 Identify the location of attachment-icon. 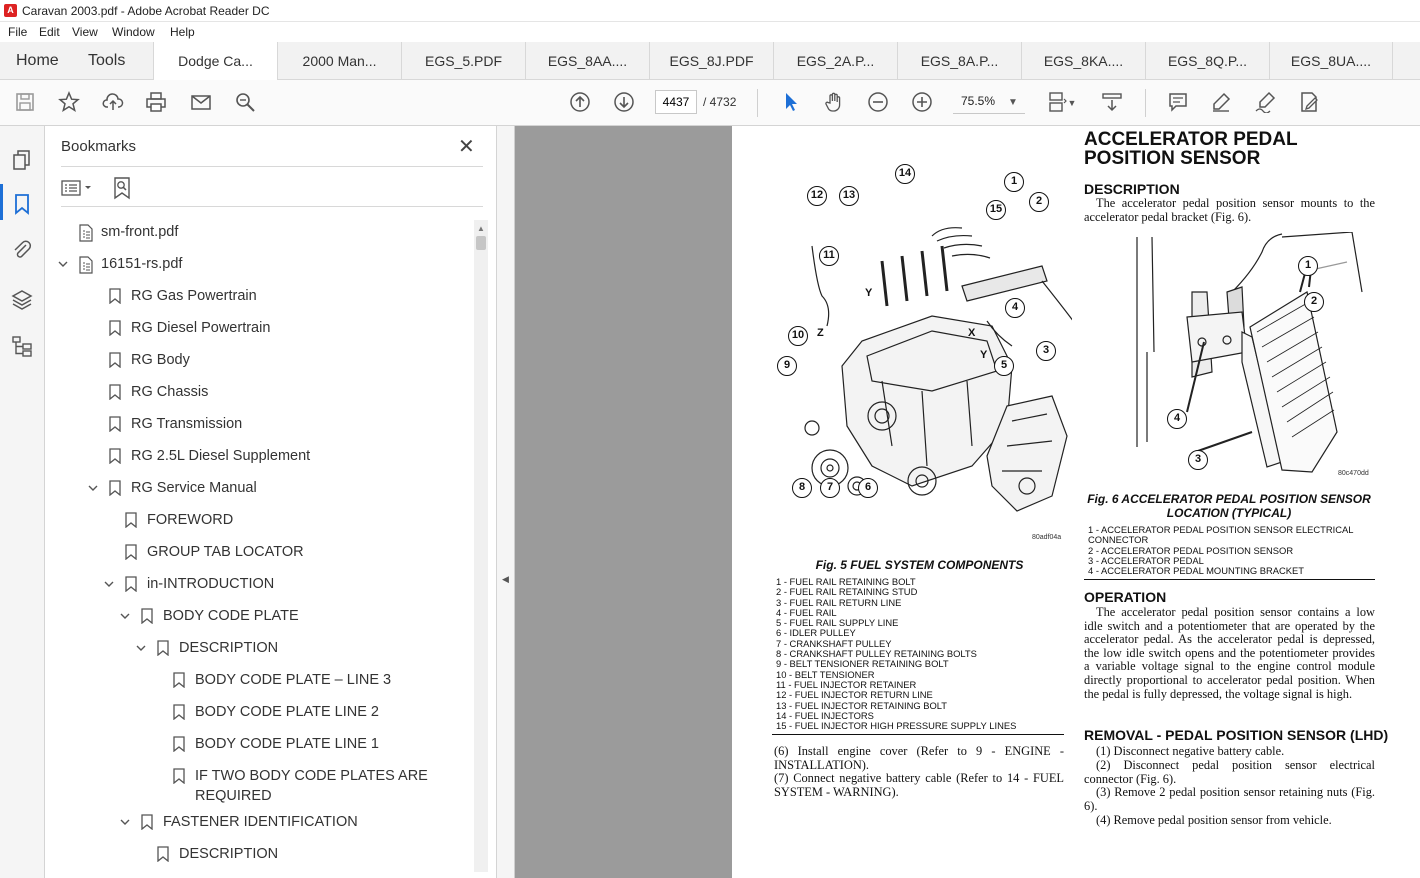
(22, 250).